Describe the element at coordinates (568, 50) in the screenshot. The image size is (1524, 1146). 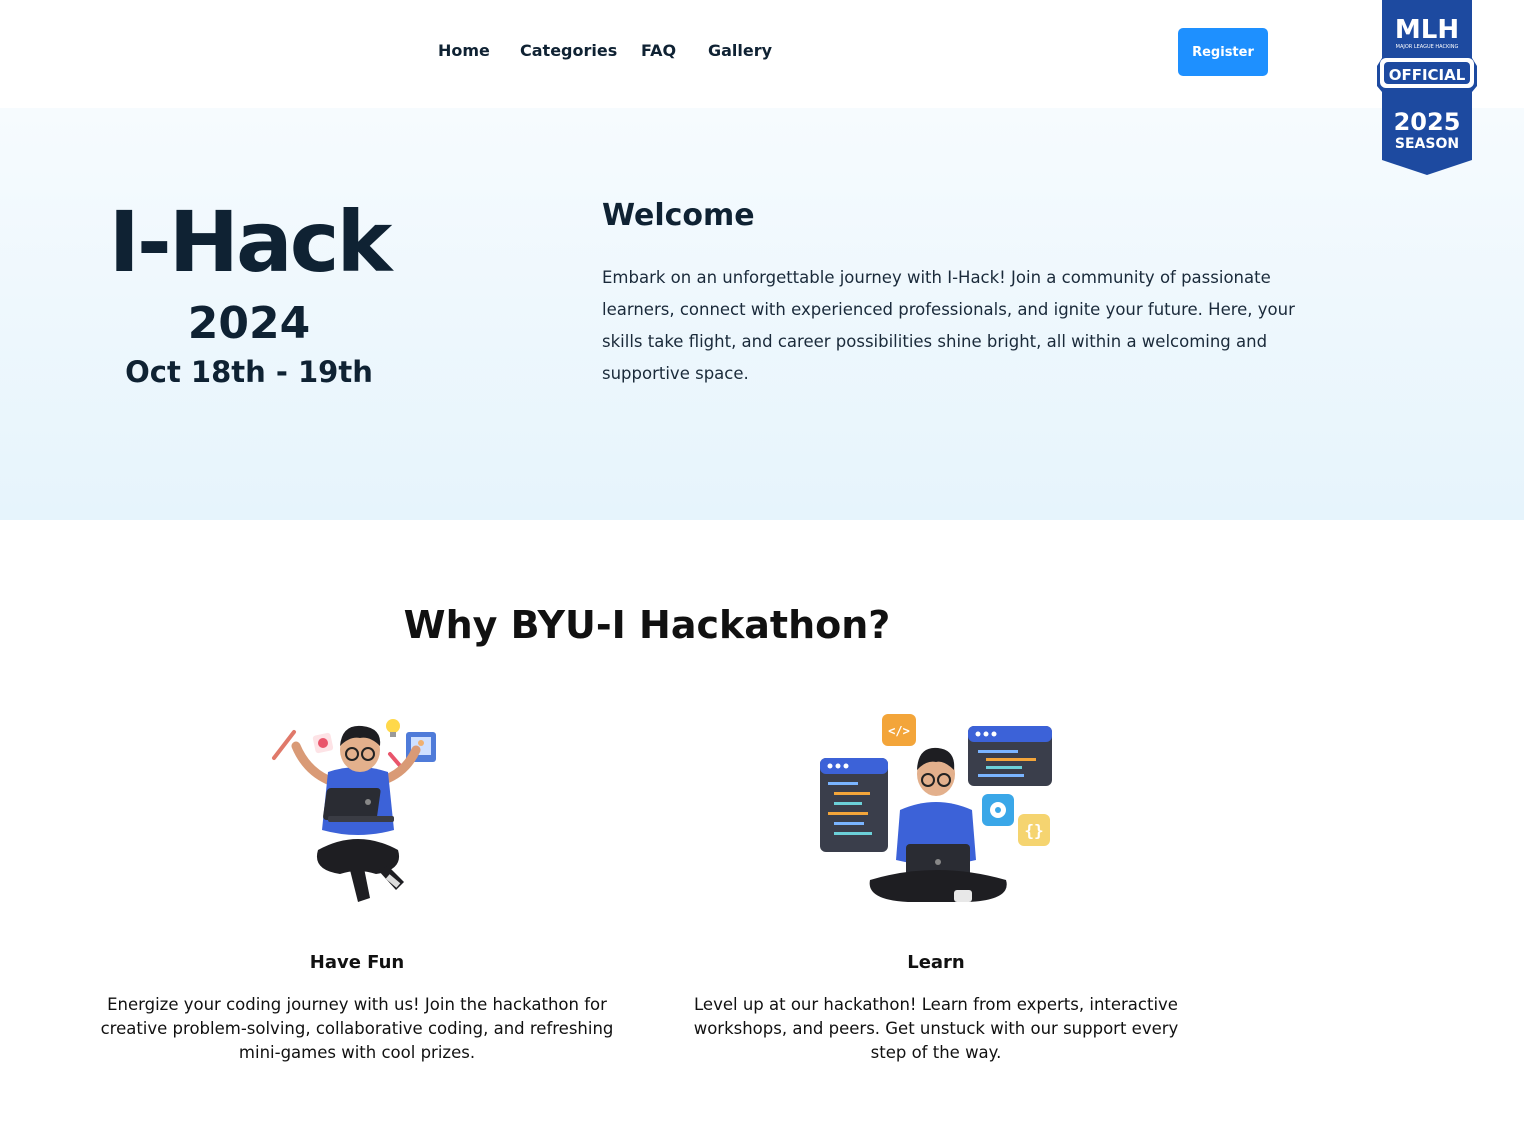
I see `nav-categories-link: Categories` at that location.